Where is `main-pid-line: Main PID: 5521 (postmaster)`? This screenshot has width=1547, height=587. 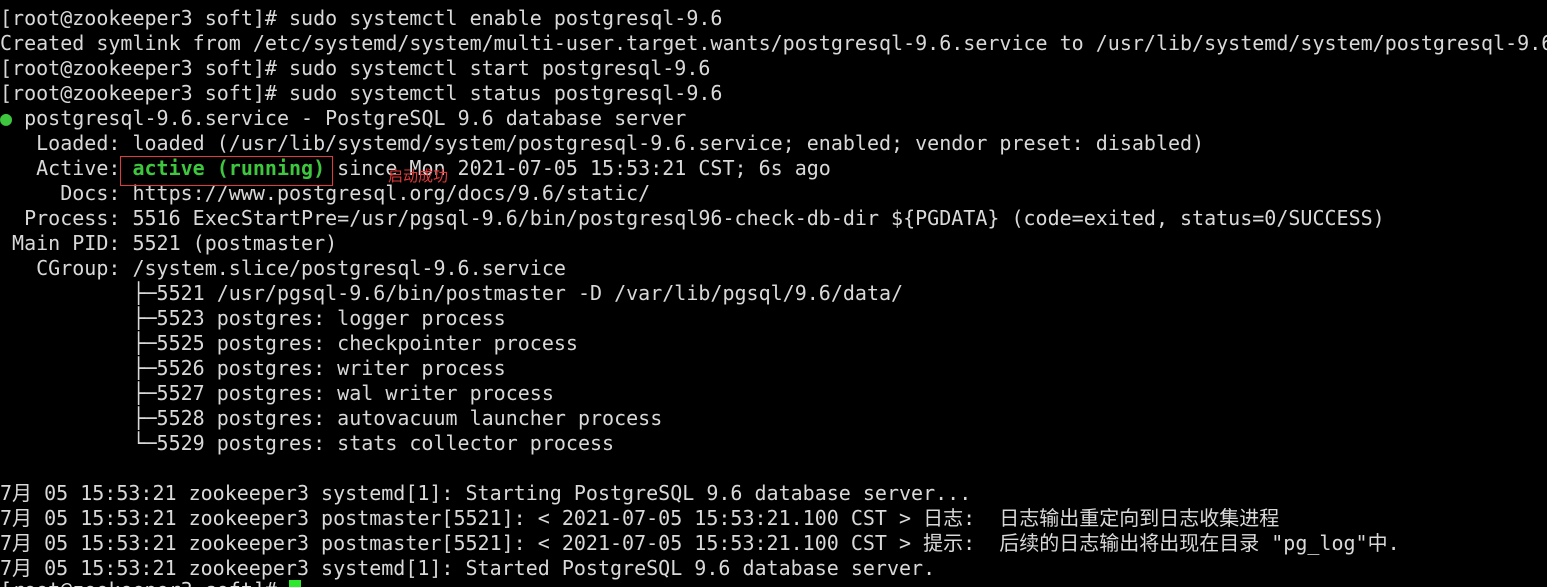
main-pid-line: Main PID: 5521 (postmaster) is located at coordinates (169, 243).